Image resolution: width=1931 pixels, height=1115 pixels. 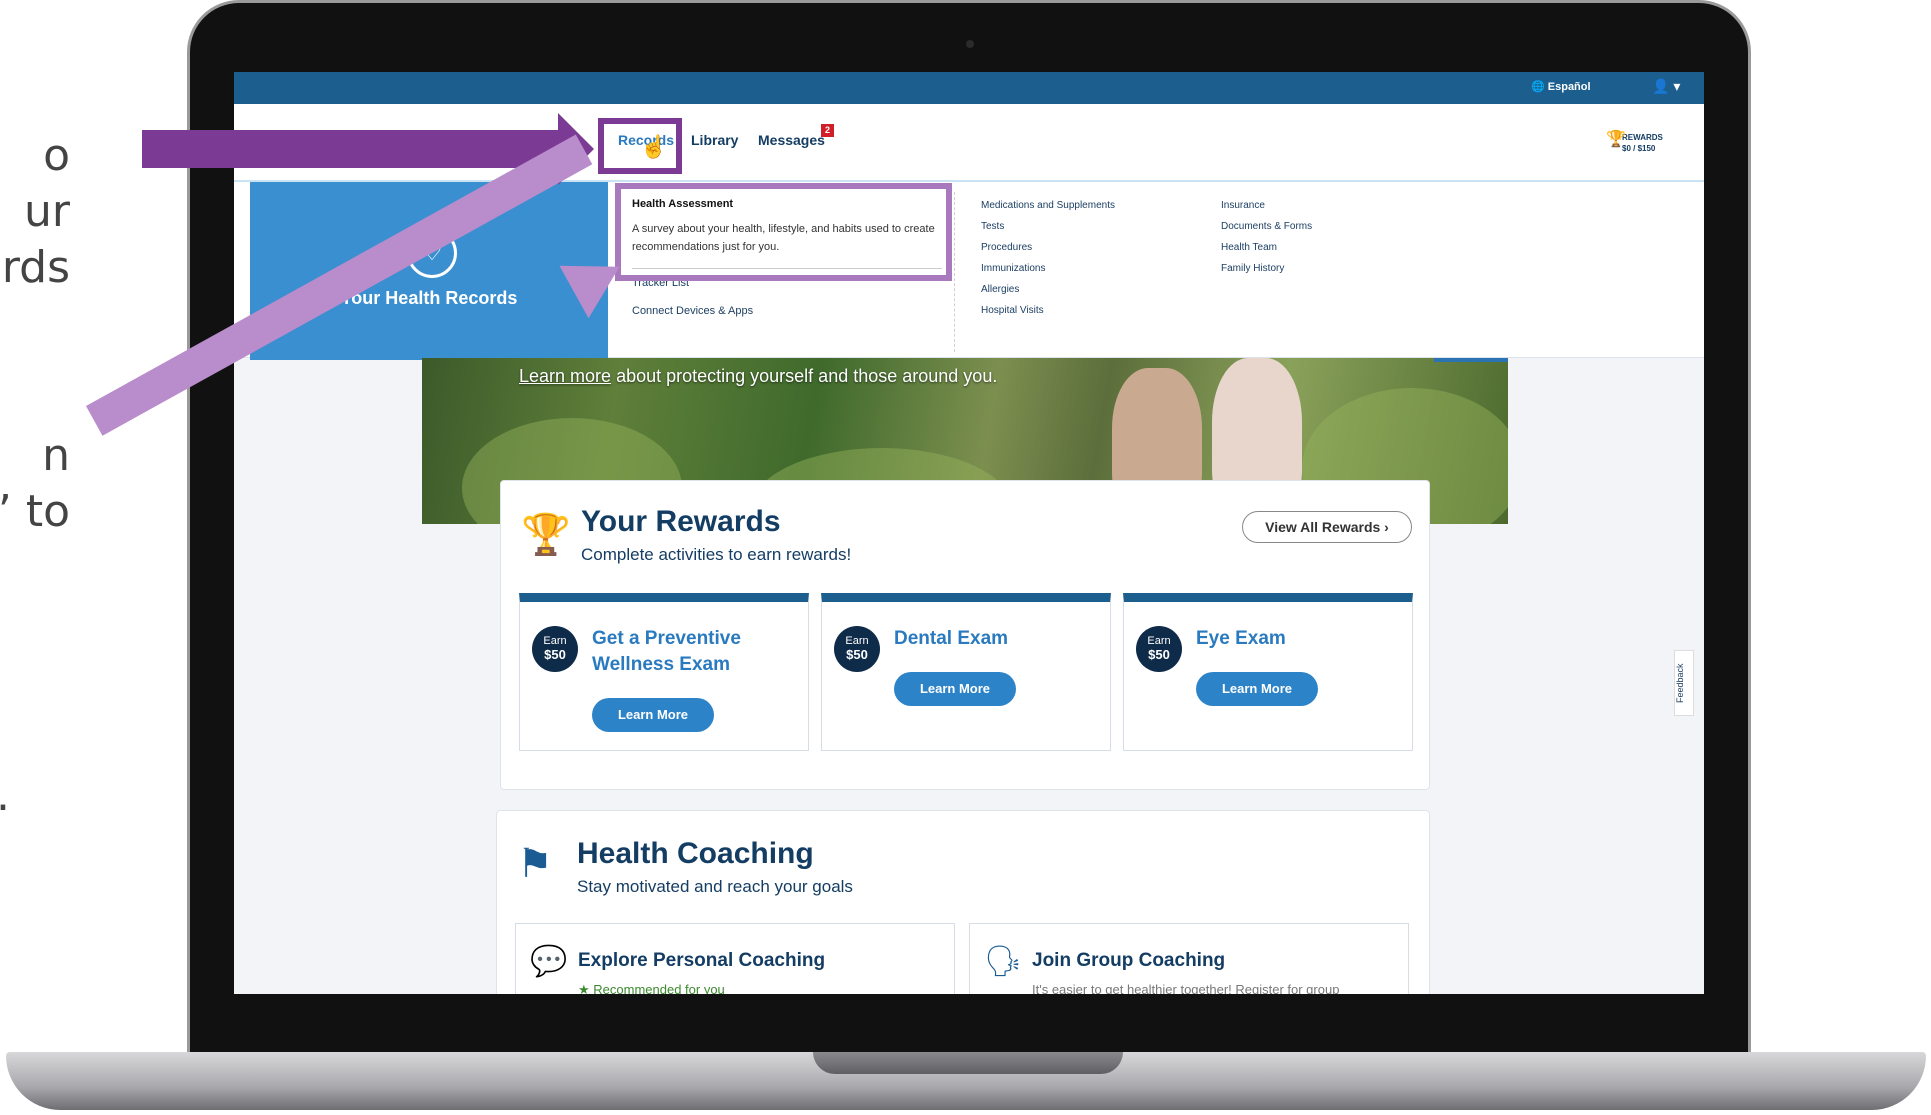 I want to click on group-chat-icon: 🗣, so click(x=1003, y=961).